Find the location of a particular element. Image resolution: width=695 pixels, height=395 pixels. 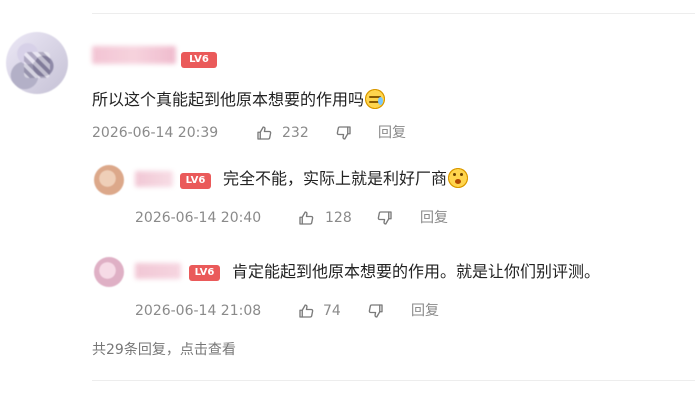

reply-body: 肯定能起到他原本想要的作用。就是让你们别评测。 is located at coordinates (416, 271).